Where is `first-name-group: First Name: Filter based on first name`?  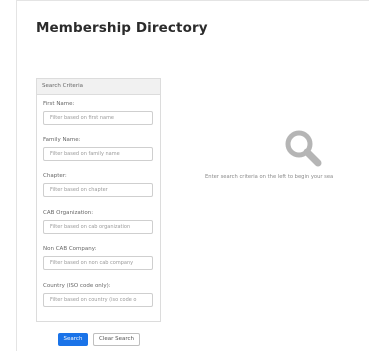 first-name-group: First Name: Filter based on first name is located at coordinates (98, 112).